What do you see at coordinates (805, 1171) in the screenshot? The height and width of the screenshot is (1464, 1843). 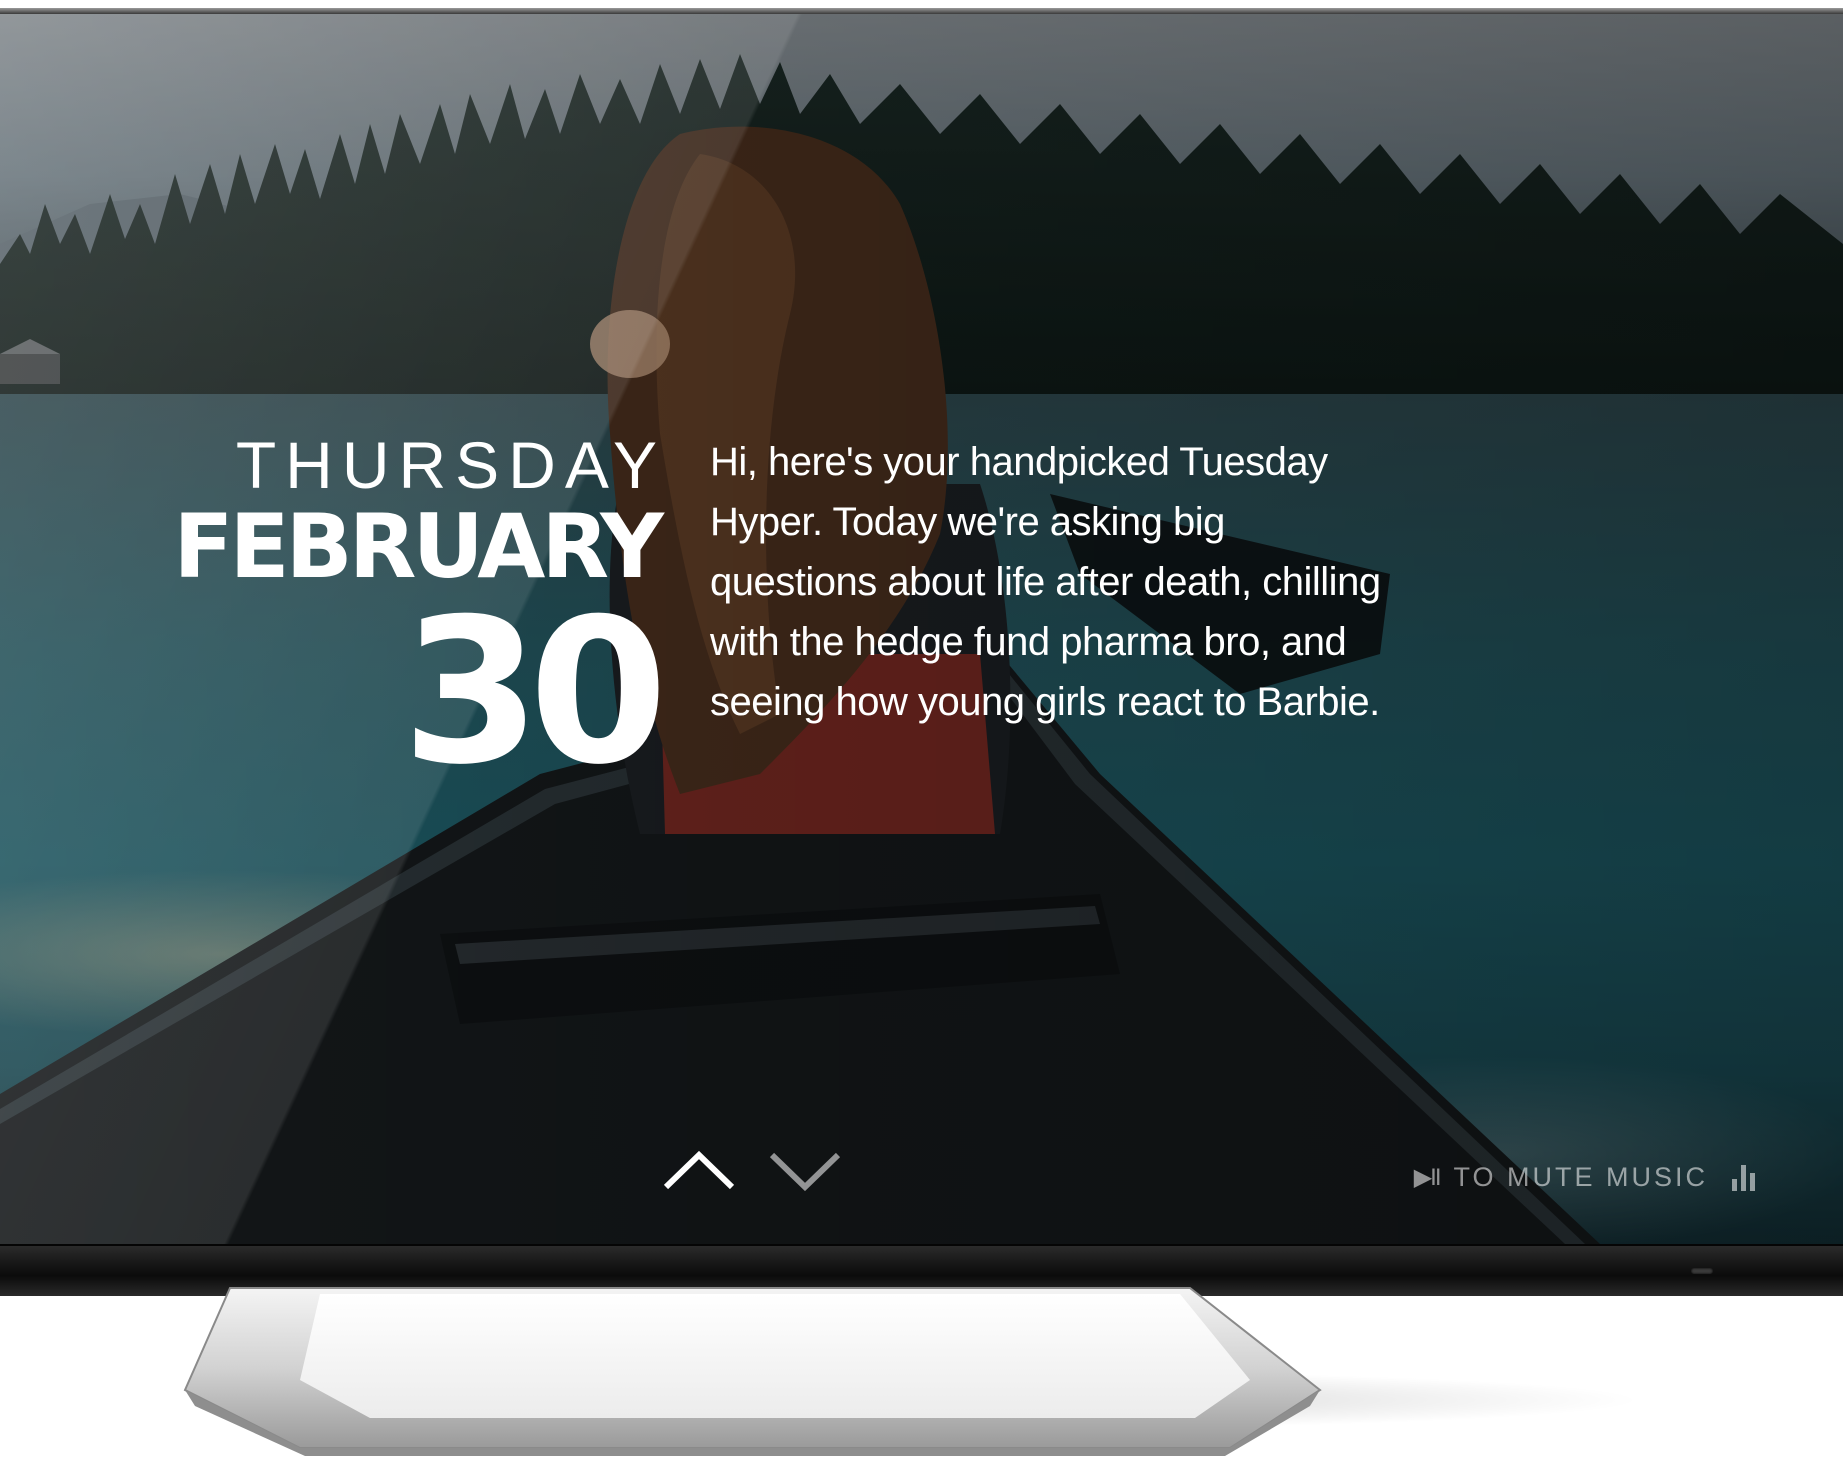 I see `chevron-down-icon` at bounding box center [805, 1171].